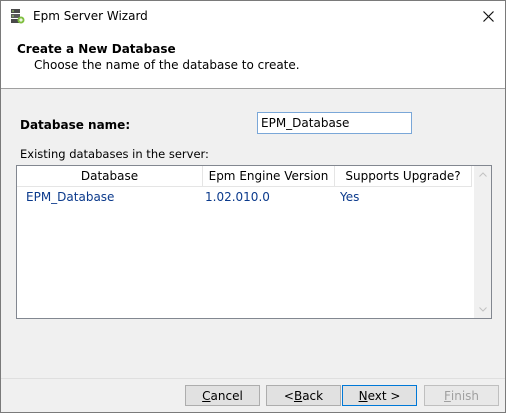  I want to click on cancel-accel: C, so click(206, 395).